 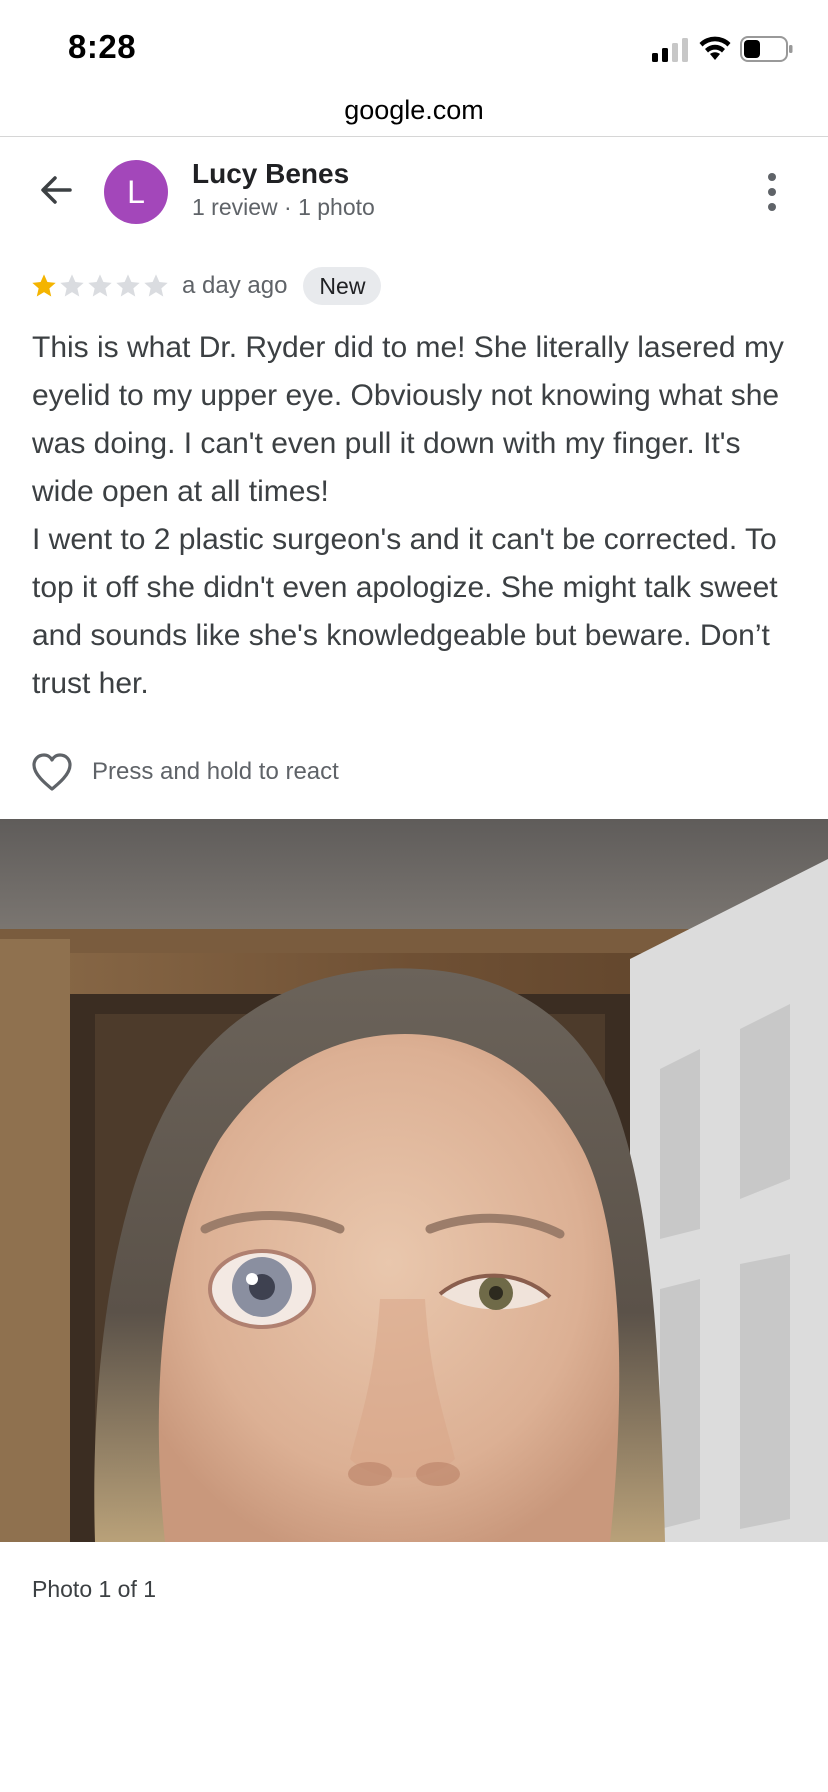 What do you see at coordinates (44, 285) in the screenshot?
I see `star-filled-icon` at bounding box center [44, 285].